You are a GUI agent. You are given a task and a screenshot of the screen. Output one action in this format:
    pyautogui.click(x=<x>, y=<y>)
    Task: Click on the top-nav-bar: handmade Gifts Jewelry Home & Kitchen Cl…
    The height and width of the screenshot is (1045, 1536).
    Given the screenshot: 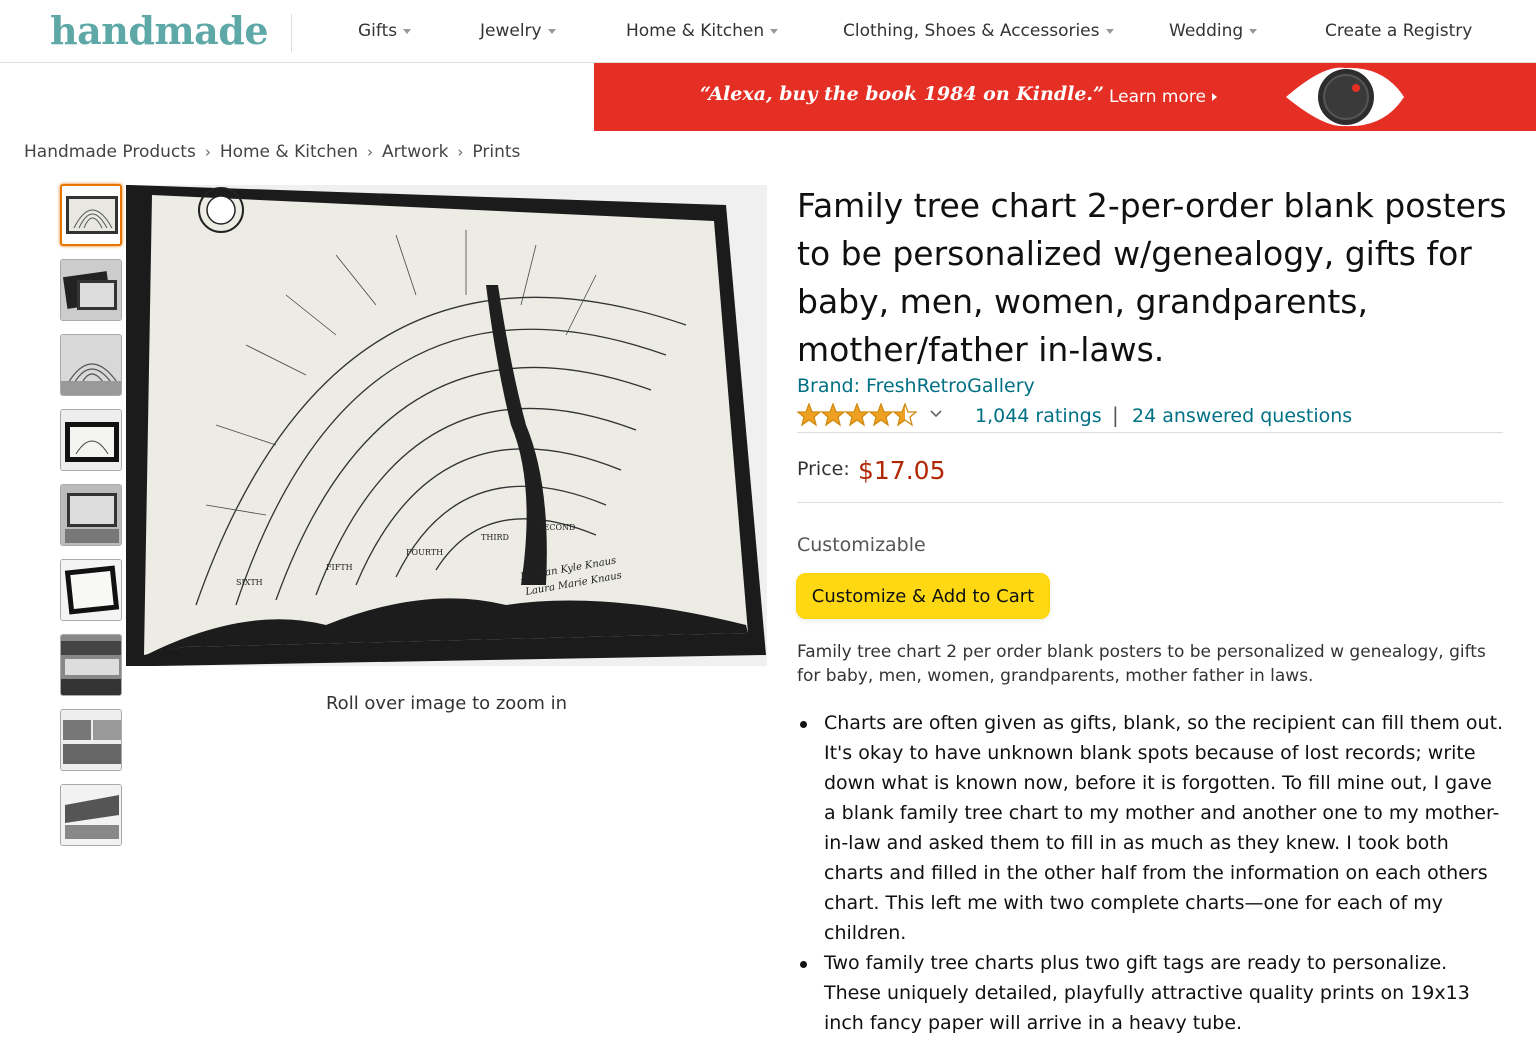 What is the action you would take?
    pyautogui.click(x=768, y=31)
    